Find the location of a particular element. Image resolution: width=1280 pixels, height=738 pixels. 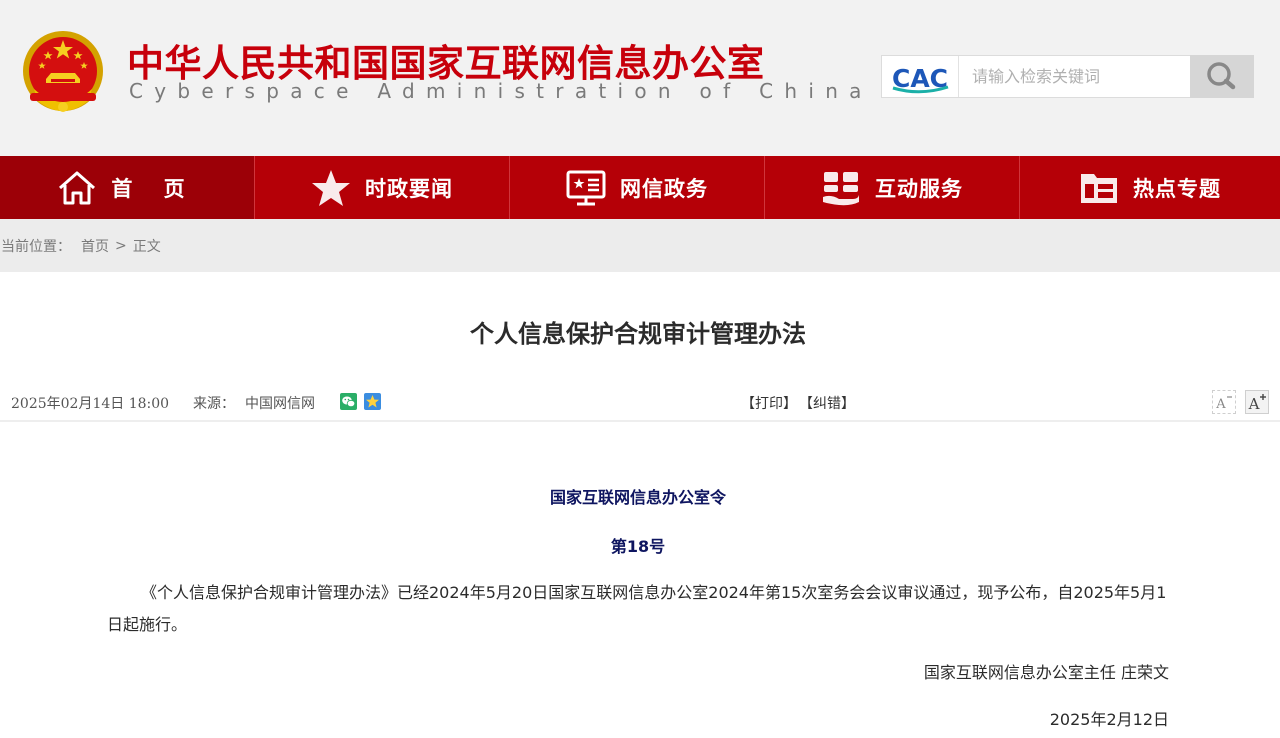

correction-link: 【纠错】 is located at coordinates (827, 403).